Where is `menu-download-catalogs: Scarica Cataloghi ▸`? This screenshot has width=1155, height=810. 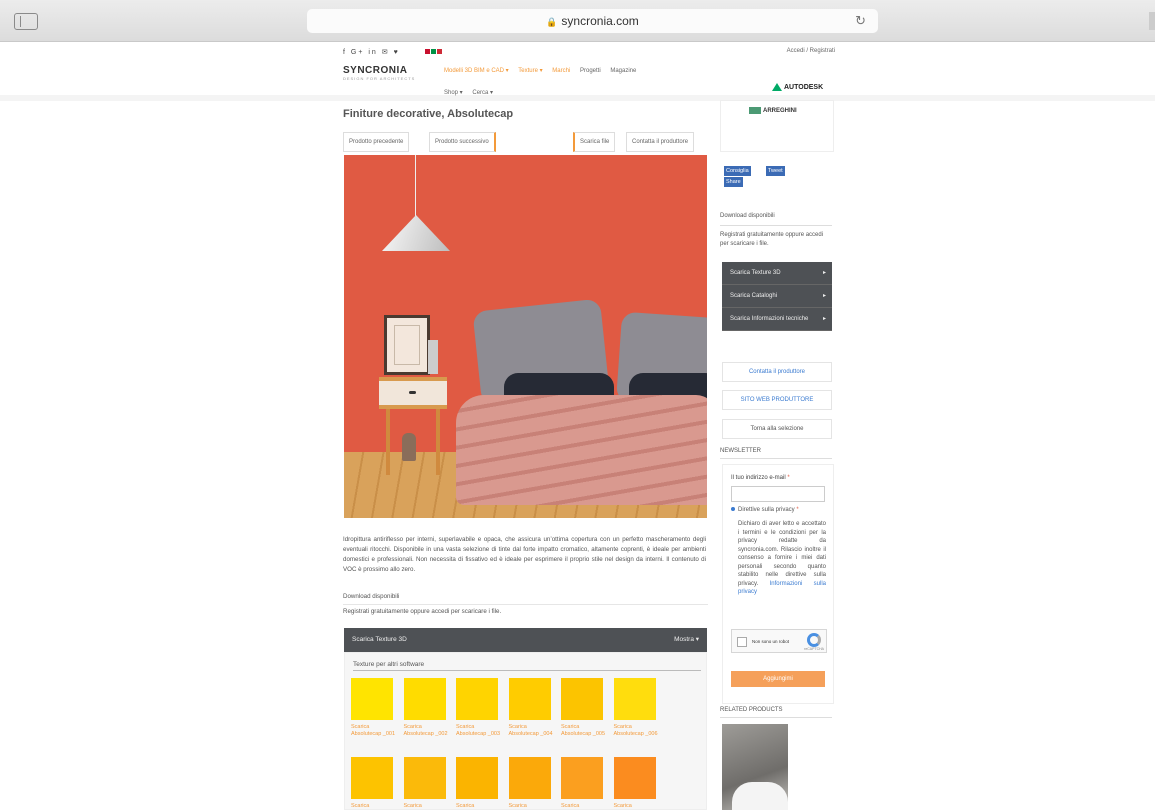
menu-download-catalogs: Scarica Cataloghi ▸ is located at coordinates (777, 296).